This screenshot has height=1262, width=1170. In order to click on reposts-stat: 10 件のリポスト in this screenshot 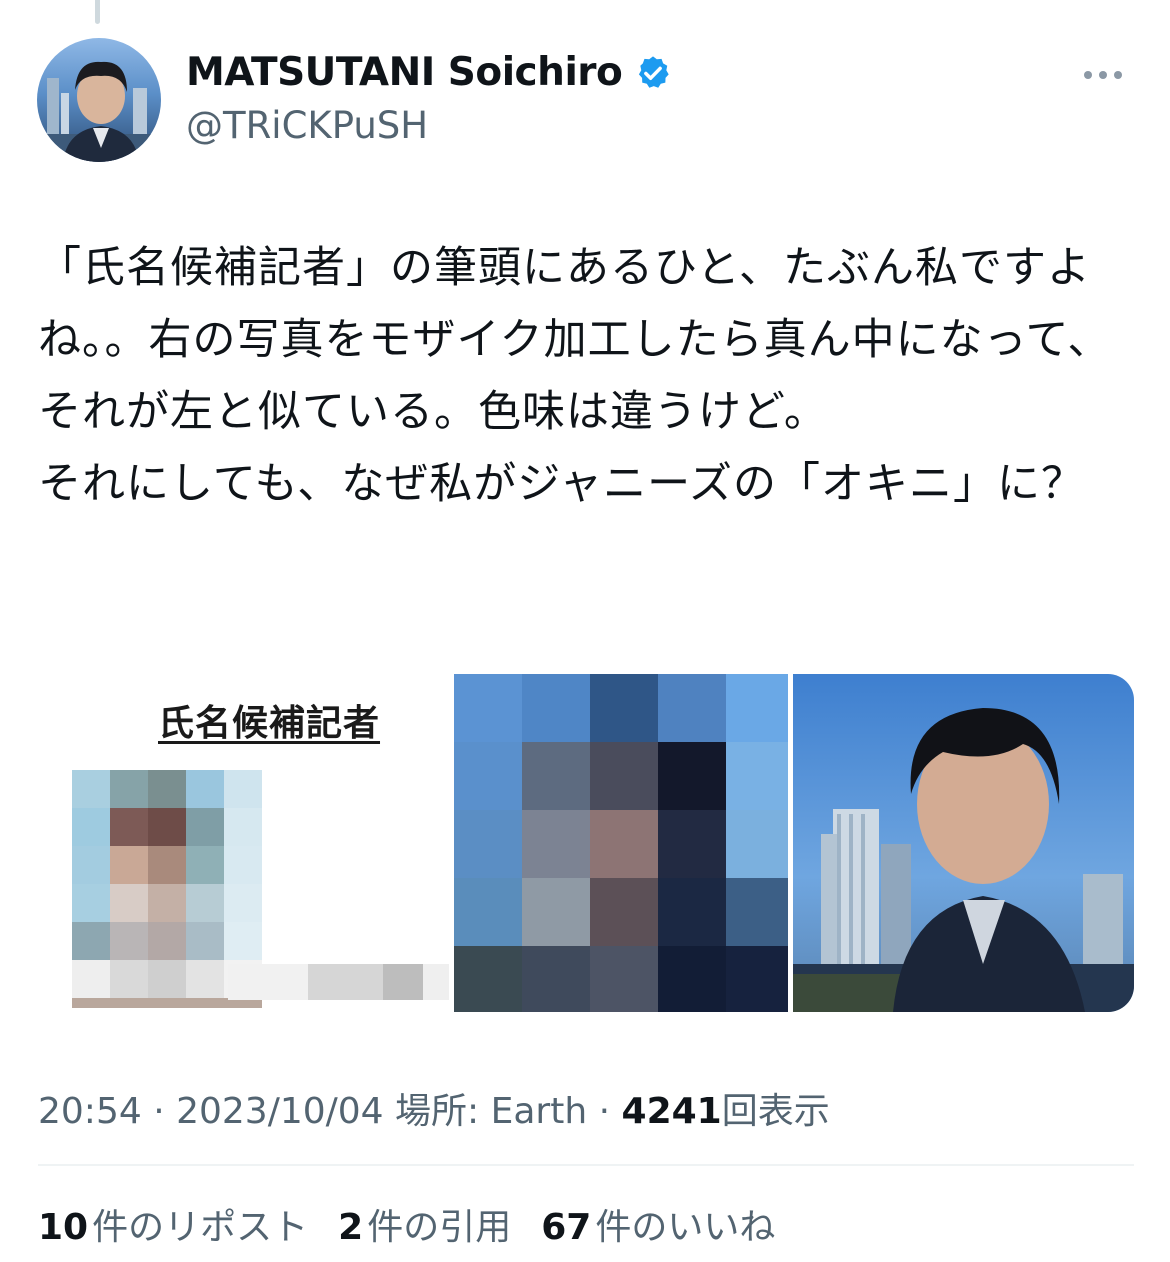, I will do `click(173, 1224)`.